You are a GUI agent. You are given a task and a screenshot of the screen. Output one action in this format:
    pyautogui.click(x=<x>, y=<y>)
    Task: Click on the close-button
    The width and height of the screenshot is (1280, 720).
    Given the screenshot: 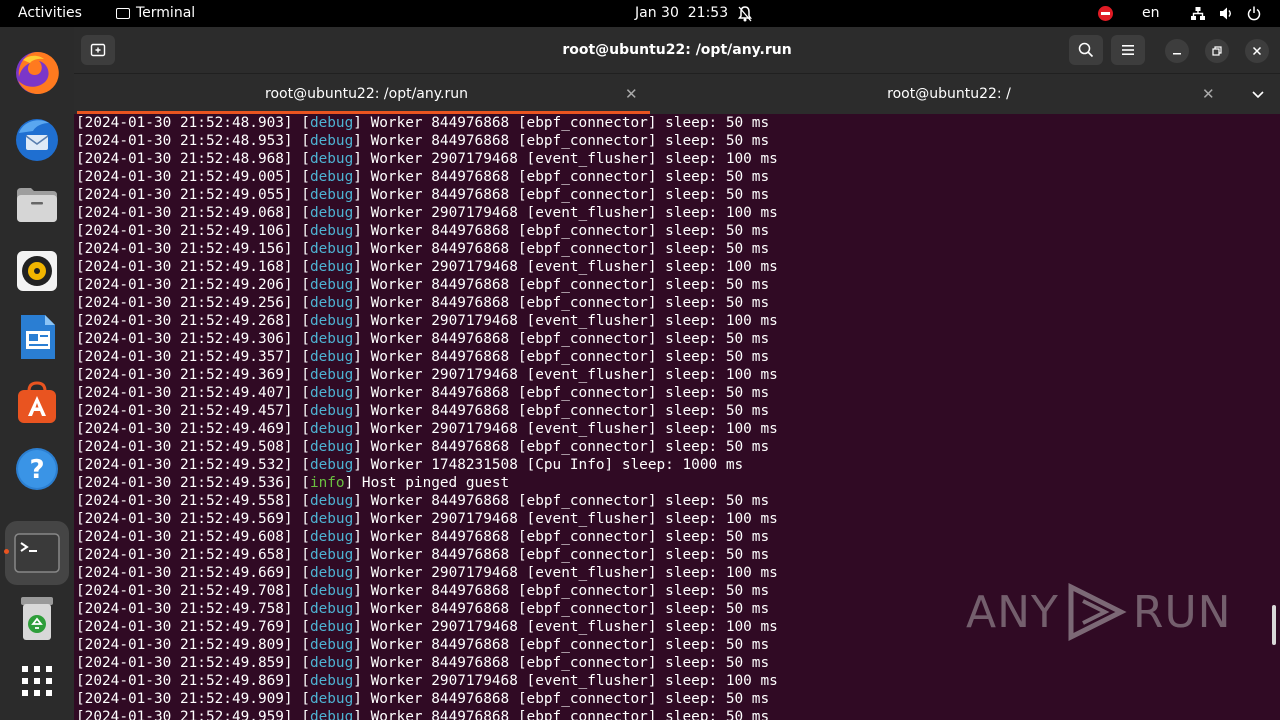 What is the action you would take?
    pyautogui.click(x=1257, y=51)
    